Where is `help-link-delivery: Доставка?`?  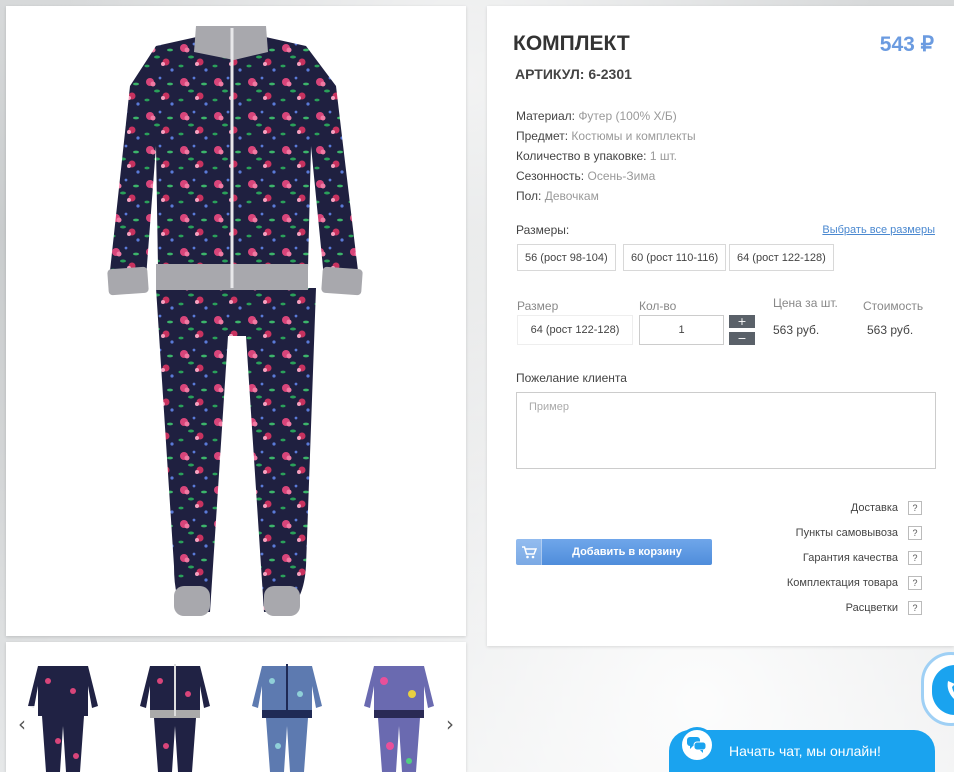 help-link-delivery: Доставка? is located at coordinates (886, 508).